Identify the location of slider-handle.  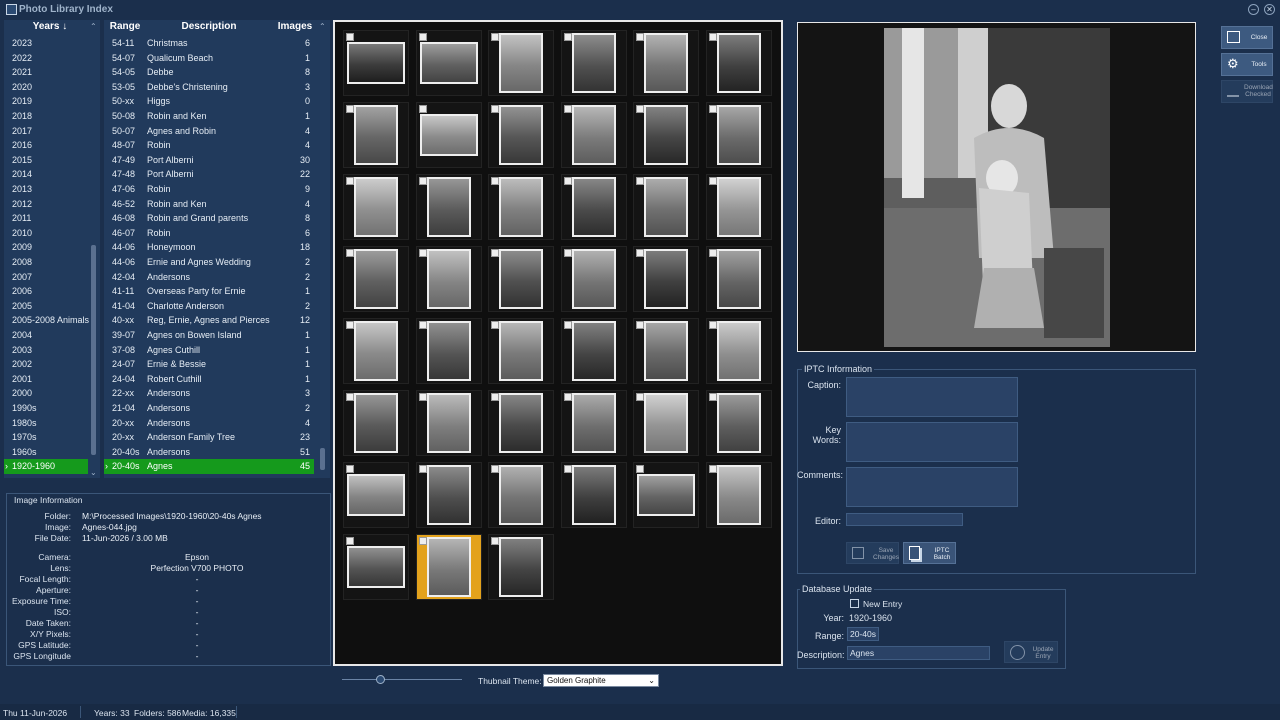
(381, 679).